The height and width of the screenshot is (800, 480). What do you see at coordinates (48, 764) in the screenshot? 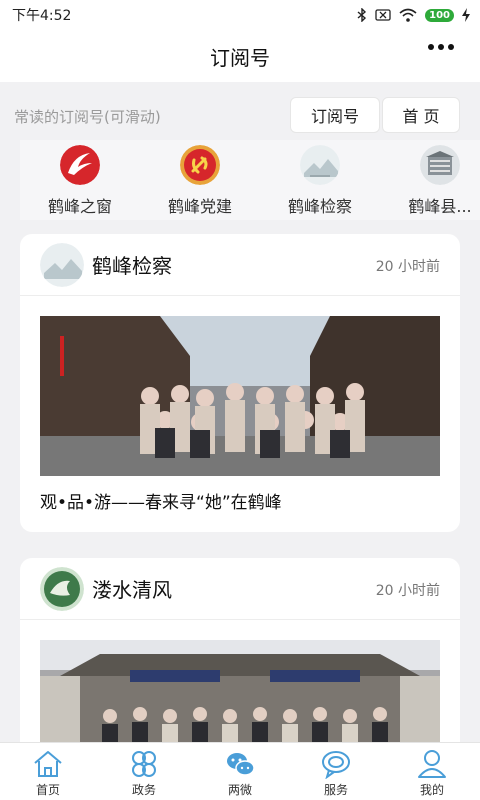
I see `home-icon` at bounding box center [48, 764].